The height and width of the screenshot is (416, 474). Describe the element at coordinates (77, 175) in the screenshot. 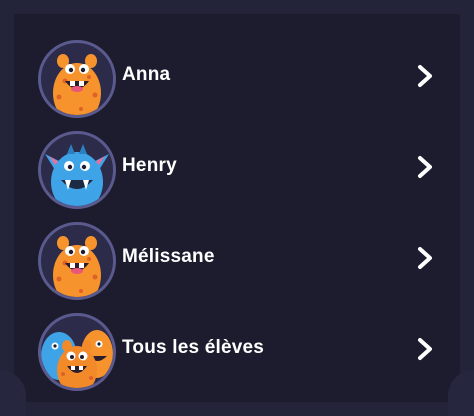

I see `blue-monster-icon` at that location.